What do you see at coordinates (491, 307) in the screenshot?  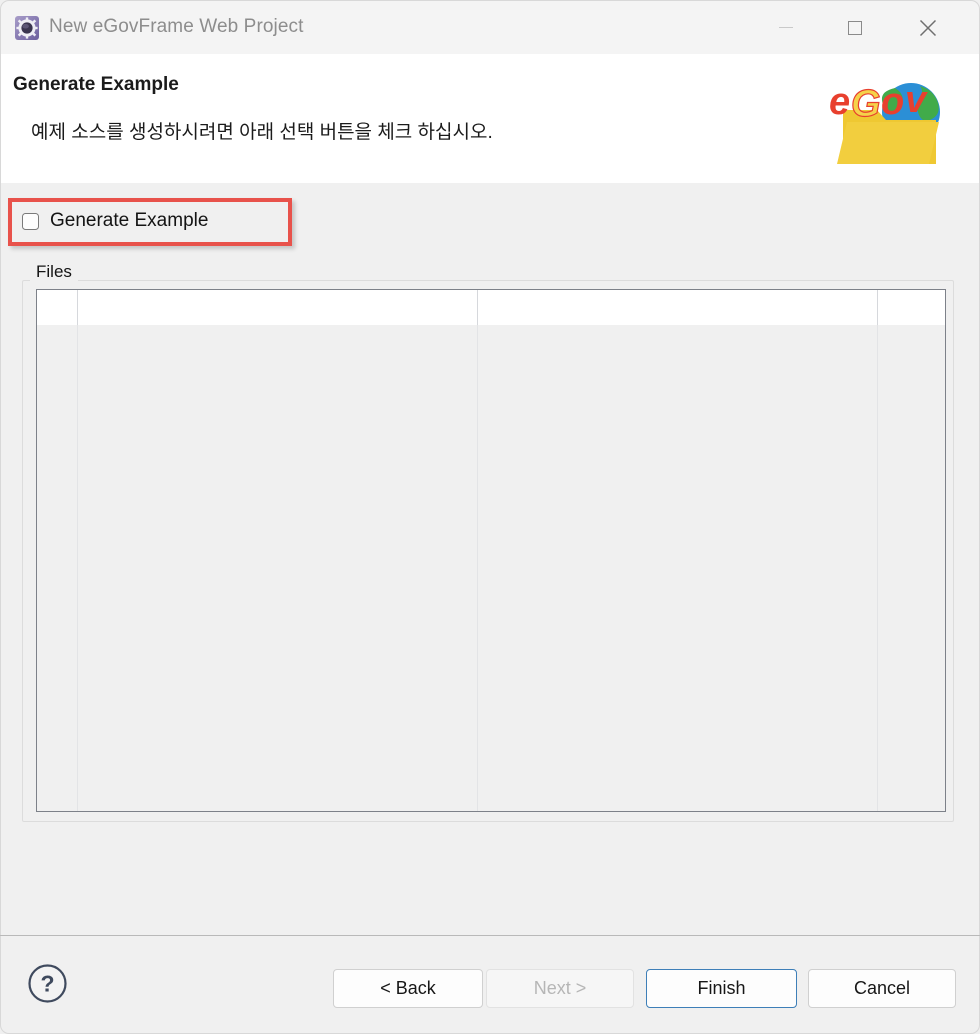 I see `files-table-header` at bounding box center [491, 307].